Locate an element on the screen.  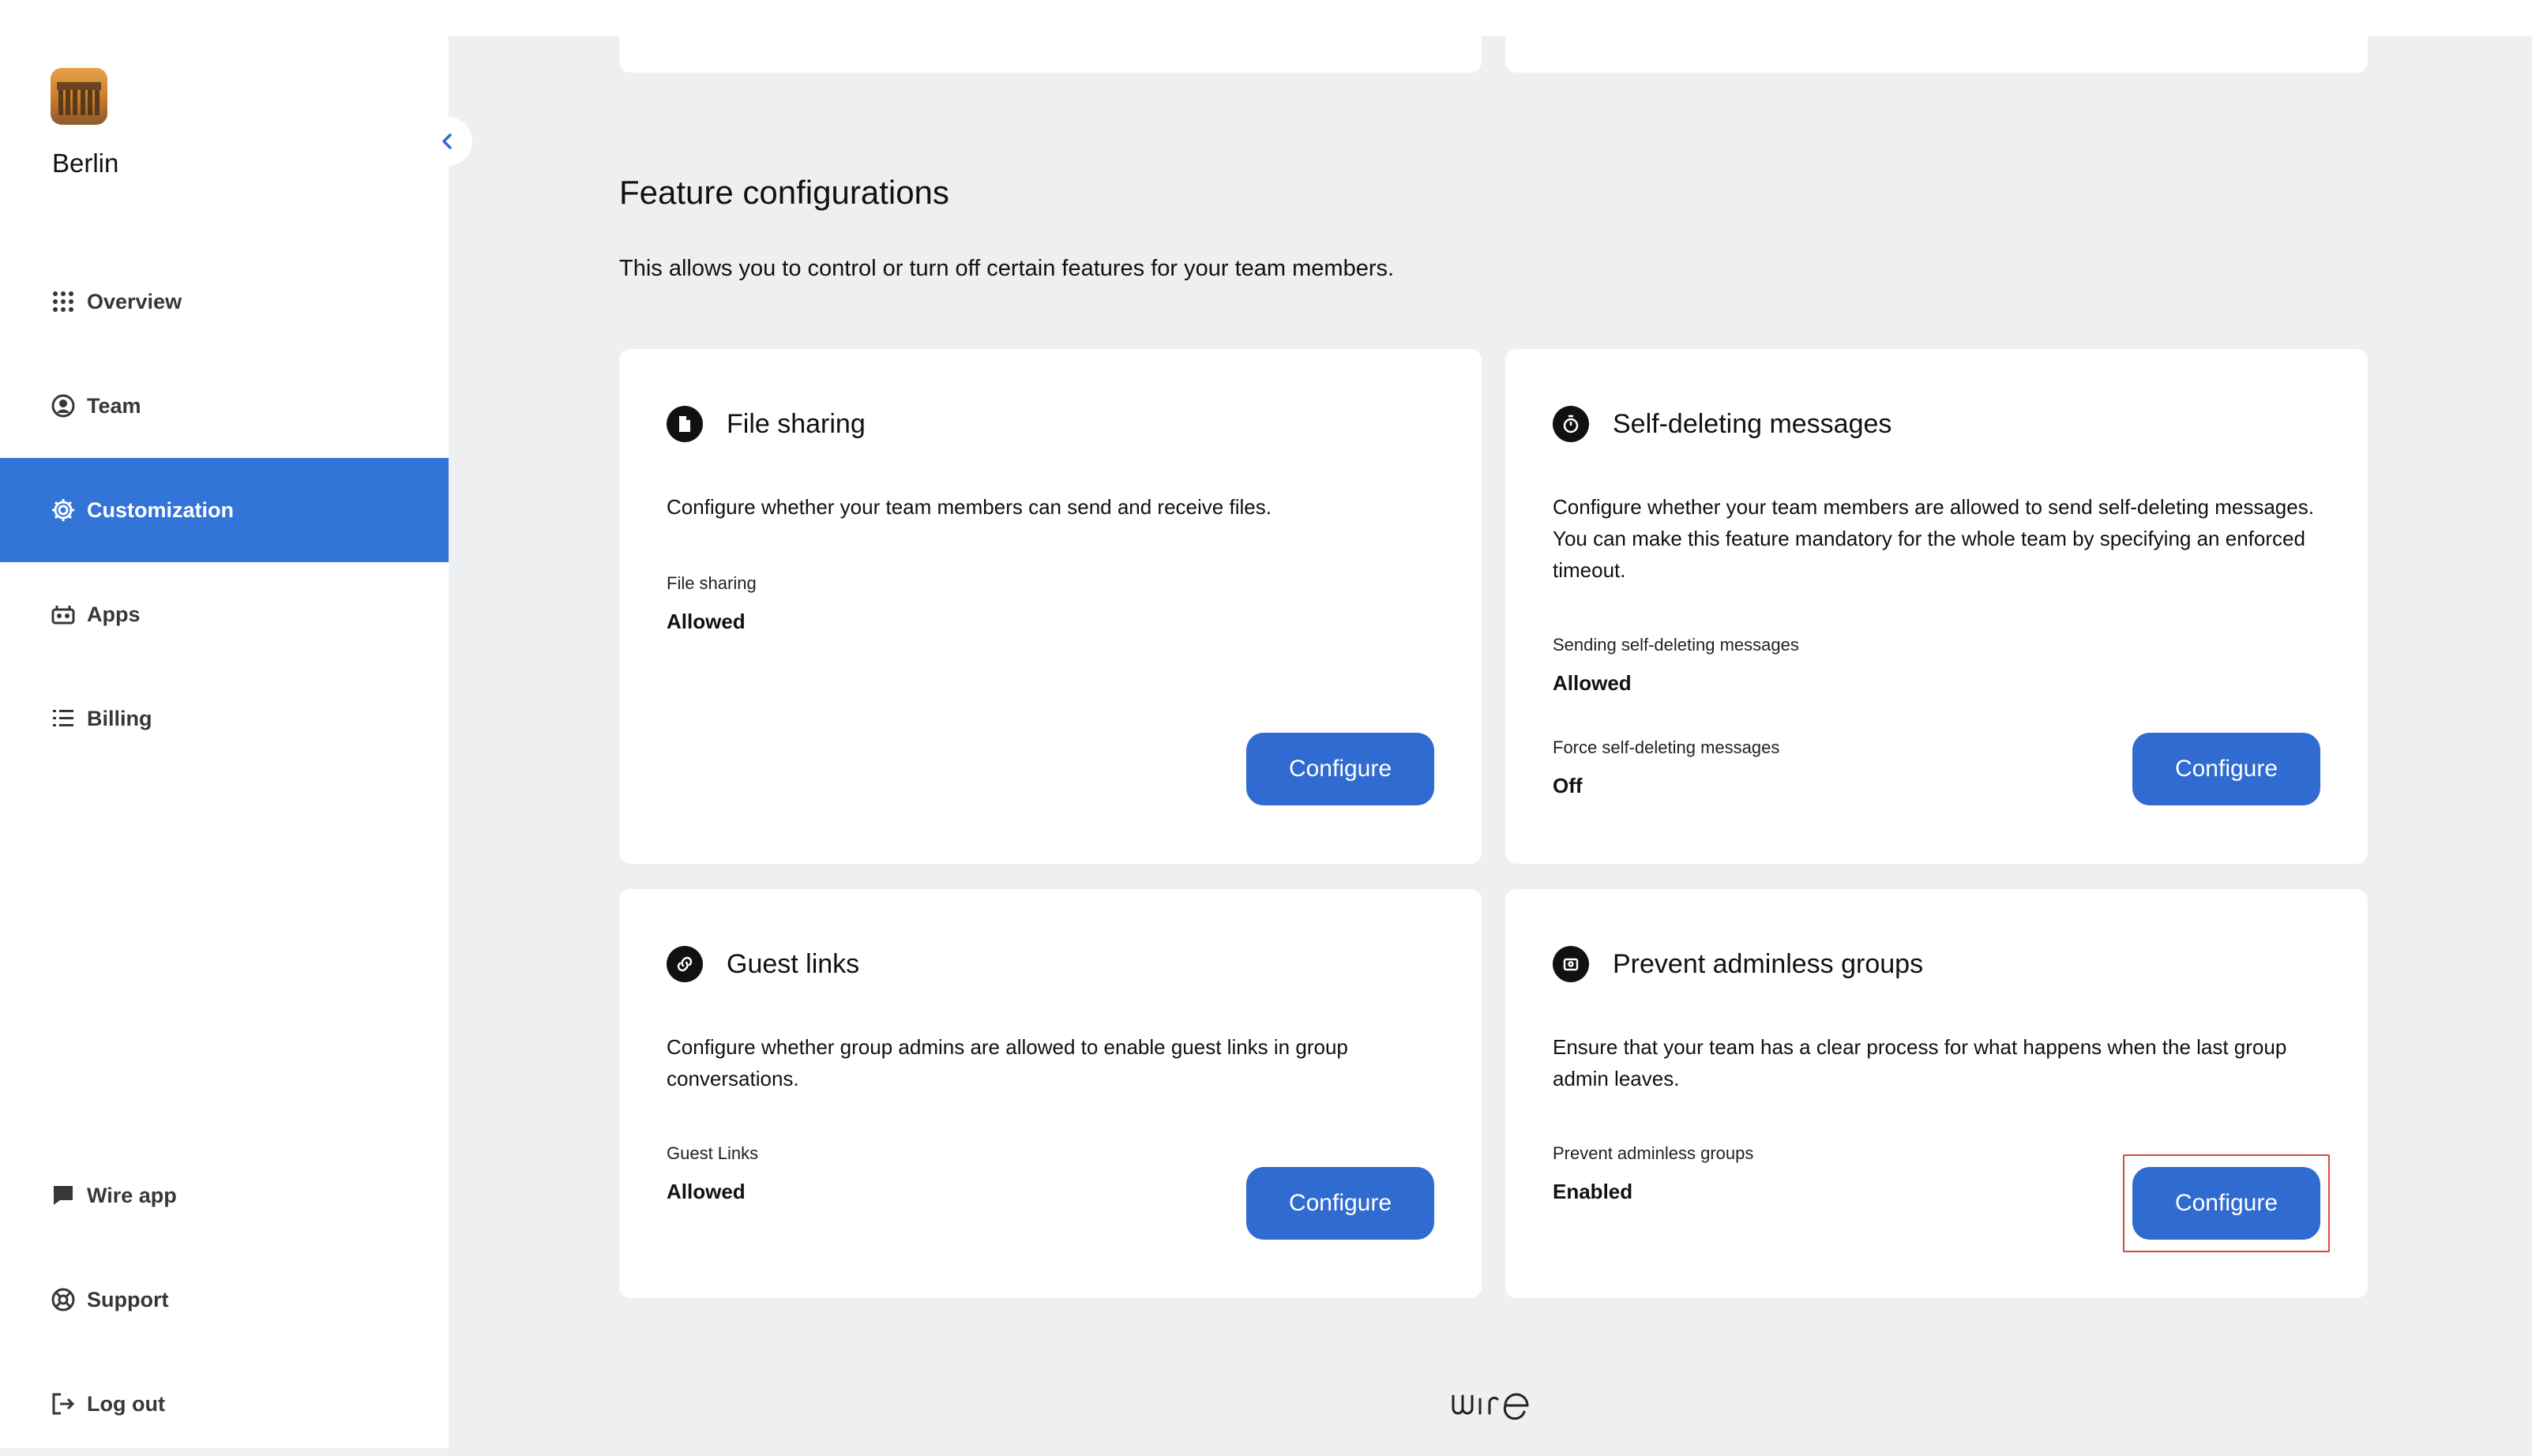
sidebar-item-label: Apps is located at coordinates (114, 614).